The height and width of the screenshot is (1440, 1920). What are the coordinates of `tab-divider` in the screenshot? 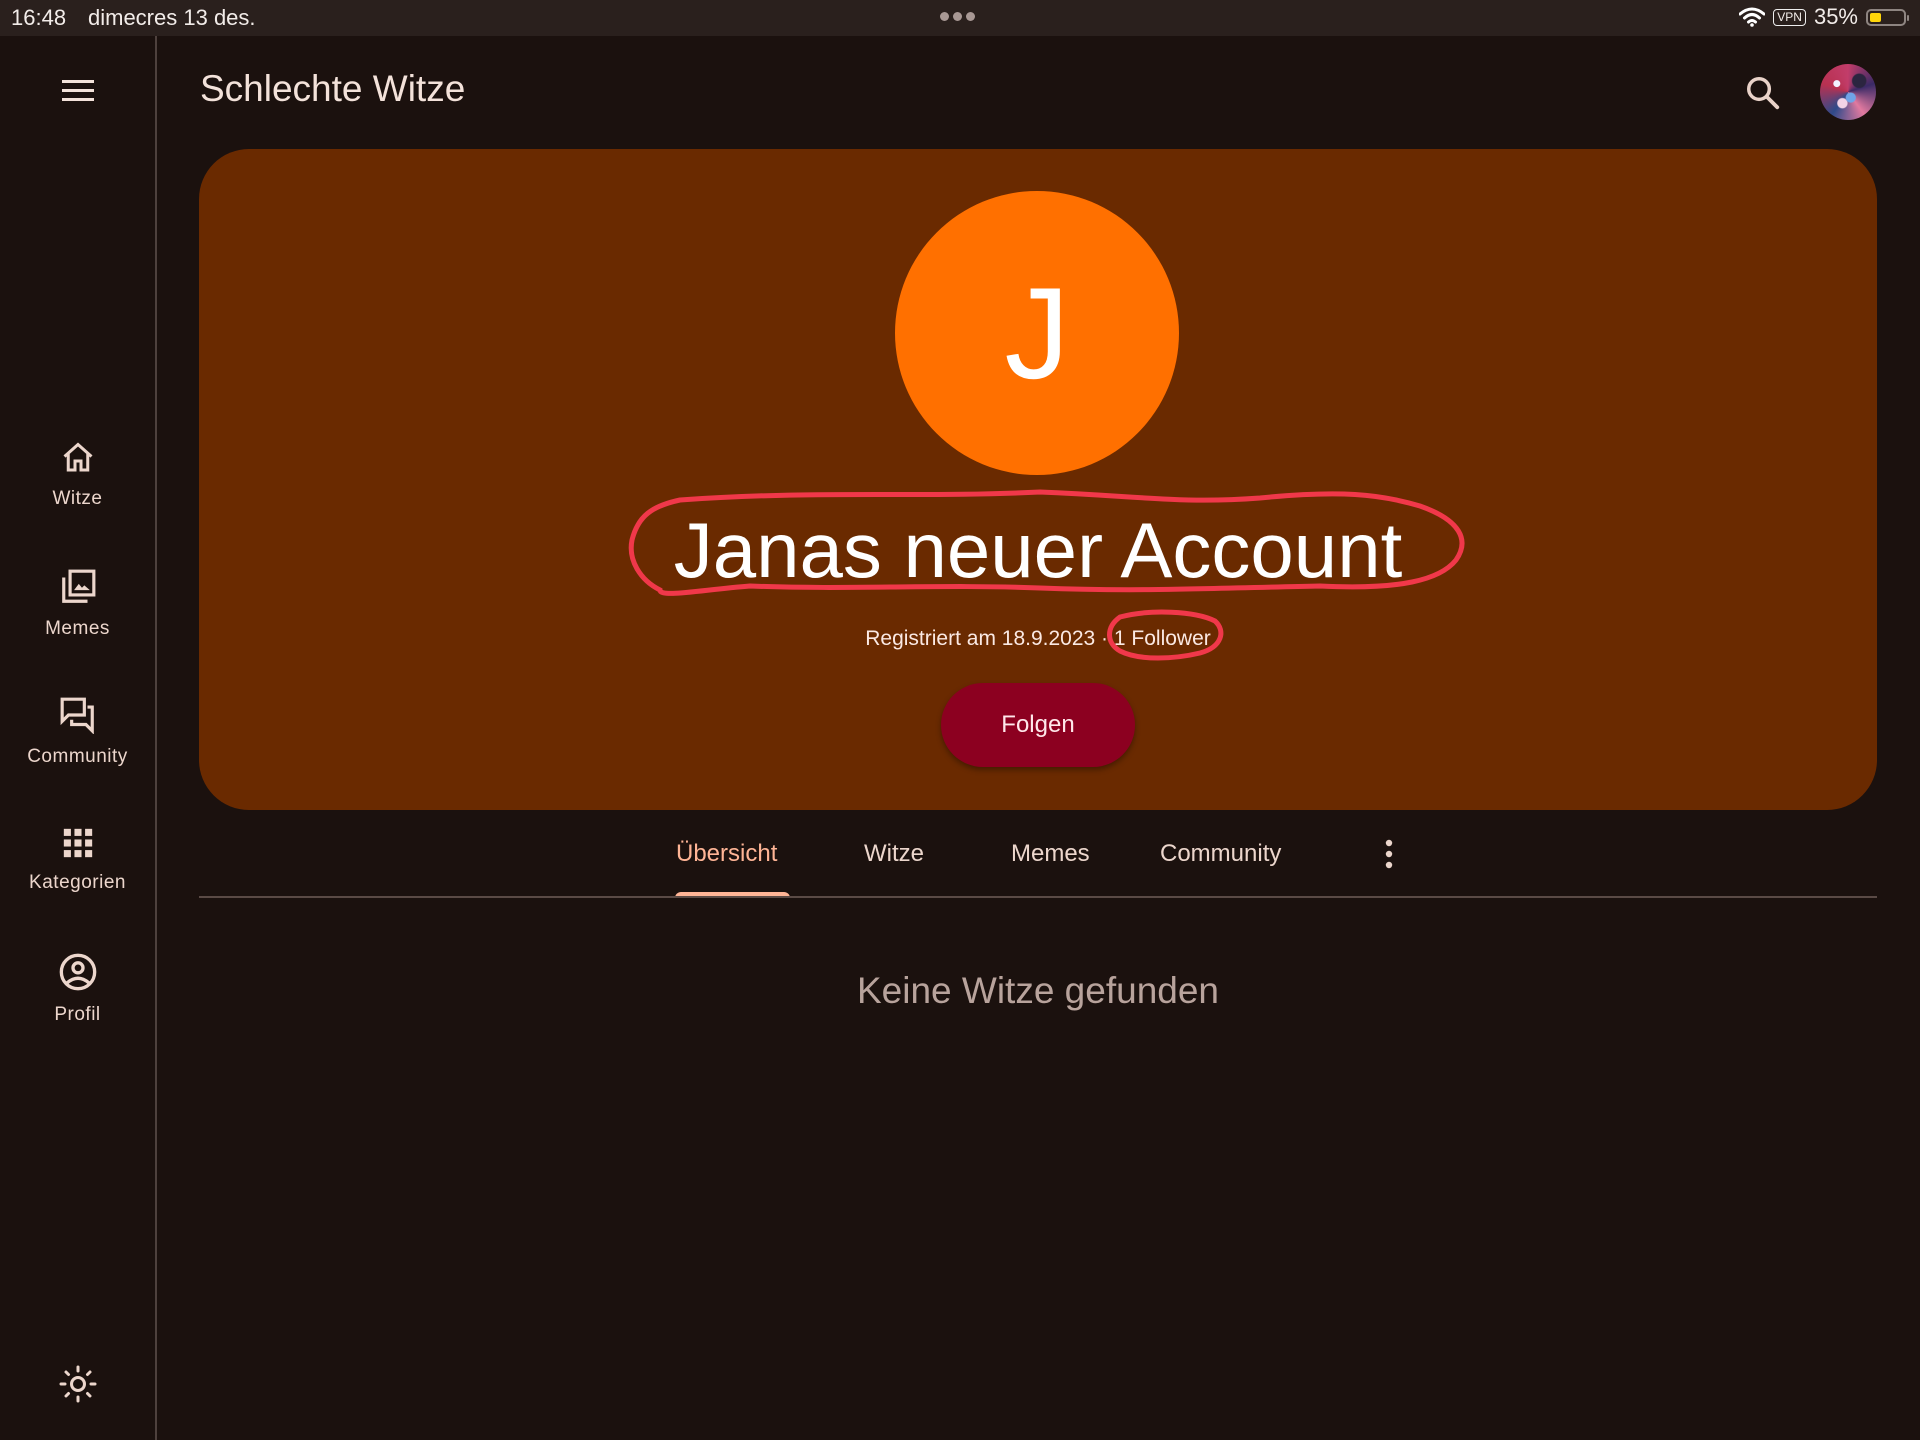 It's located at (1038, 897).